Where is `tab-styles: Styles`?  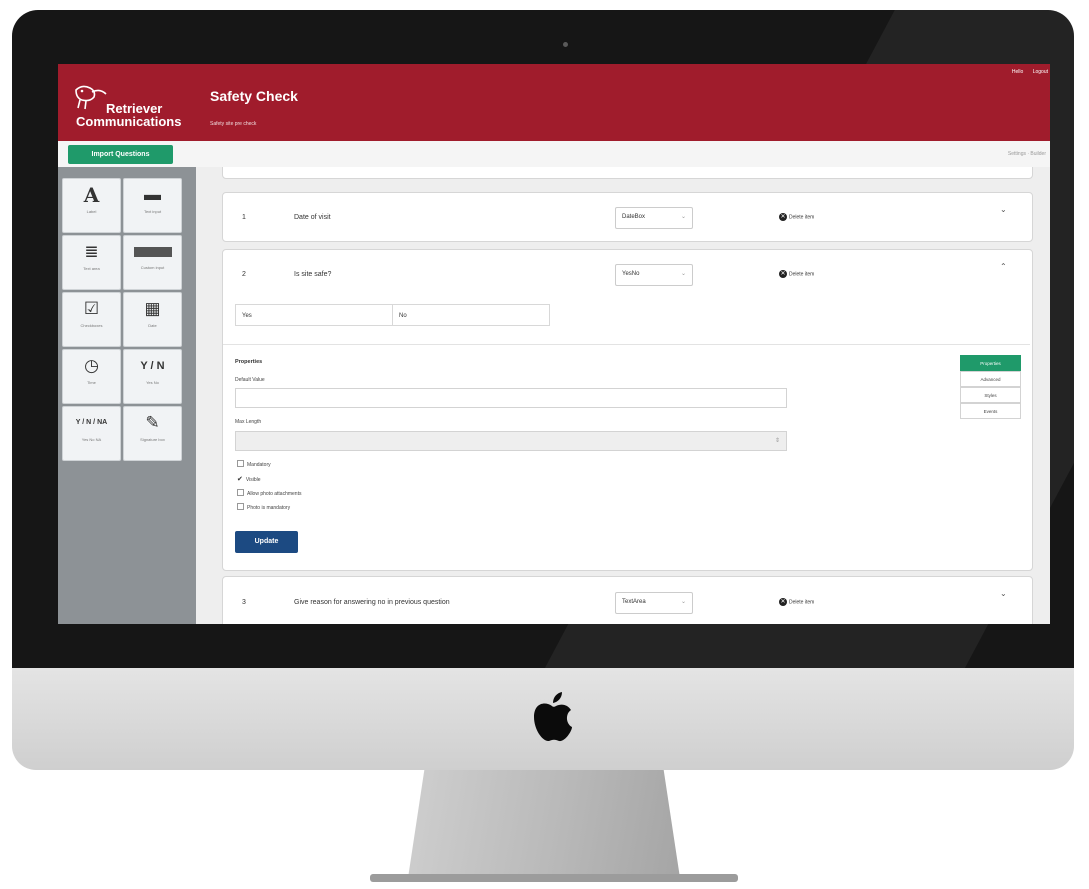
tab-styles: Styles is located at coordinates (990, 395).